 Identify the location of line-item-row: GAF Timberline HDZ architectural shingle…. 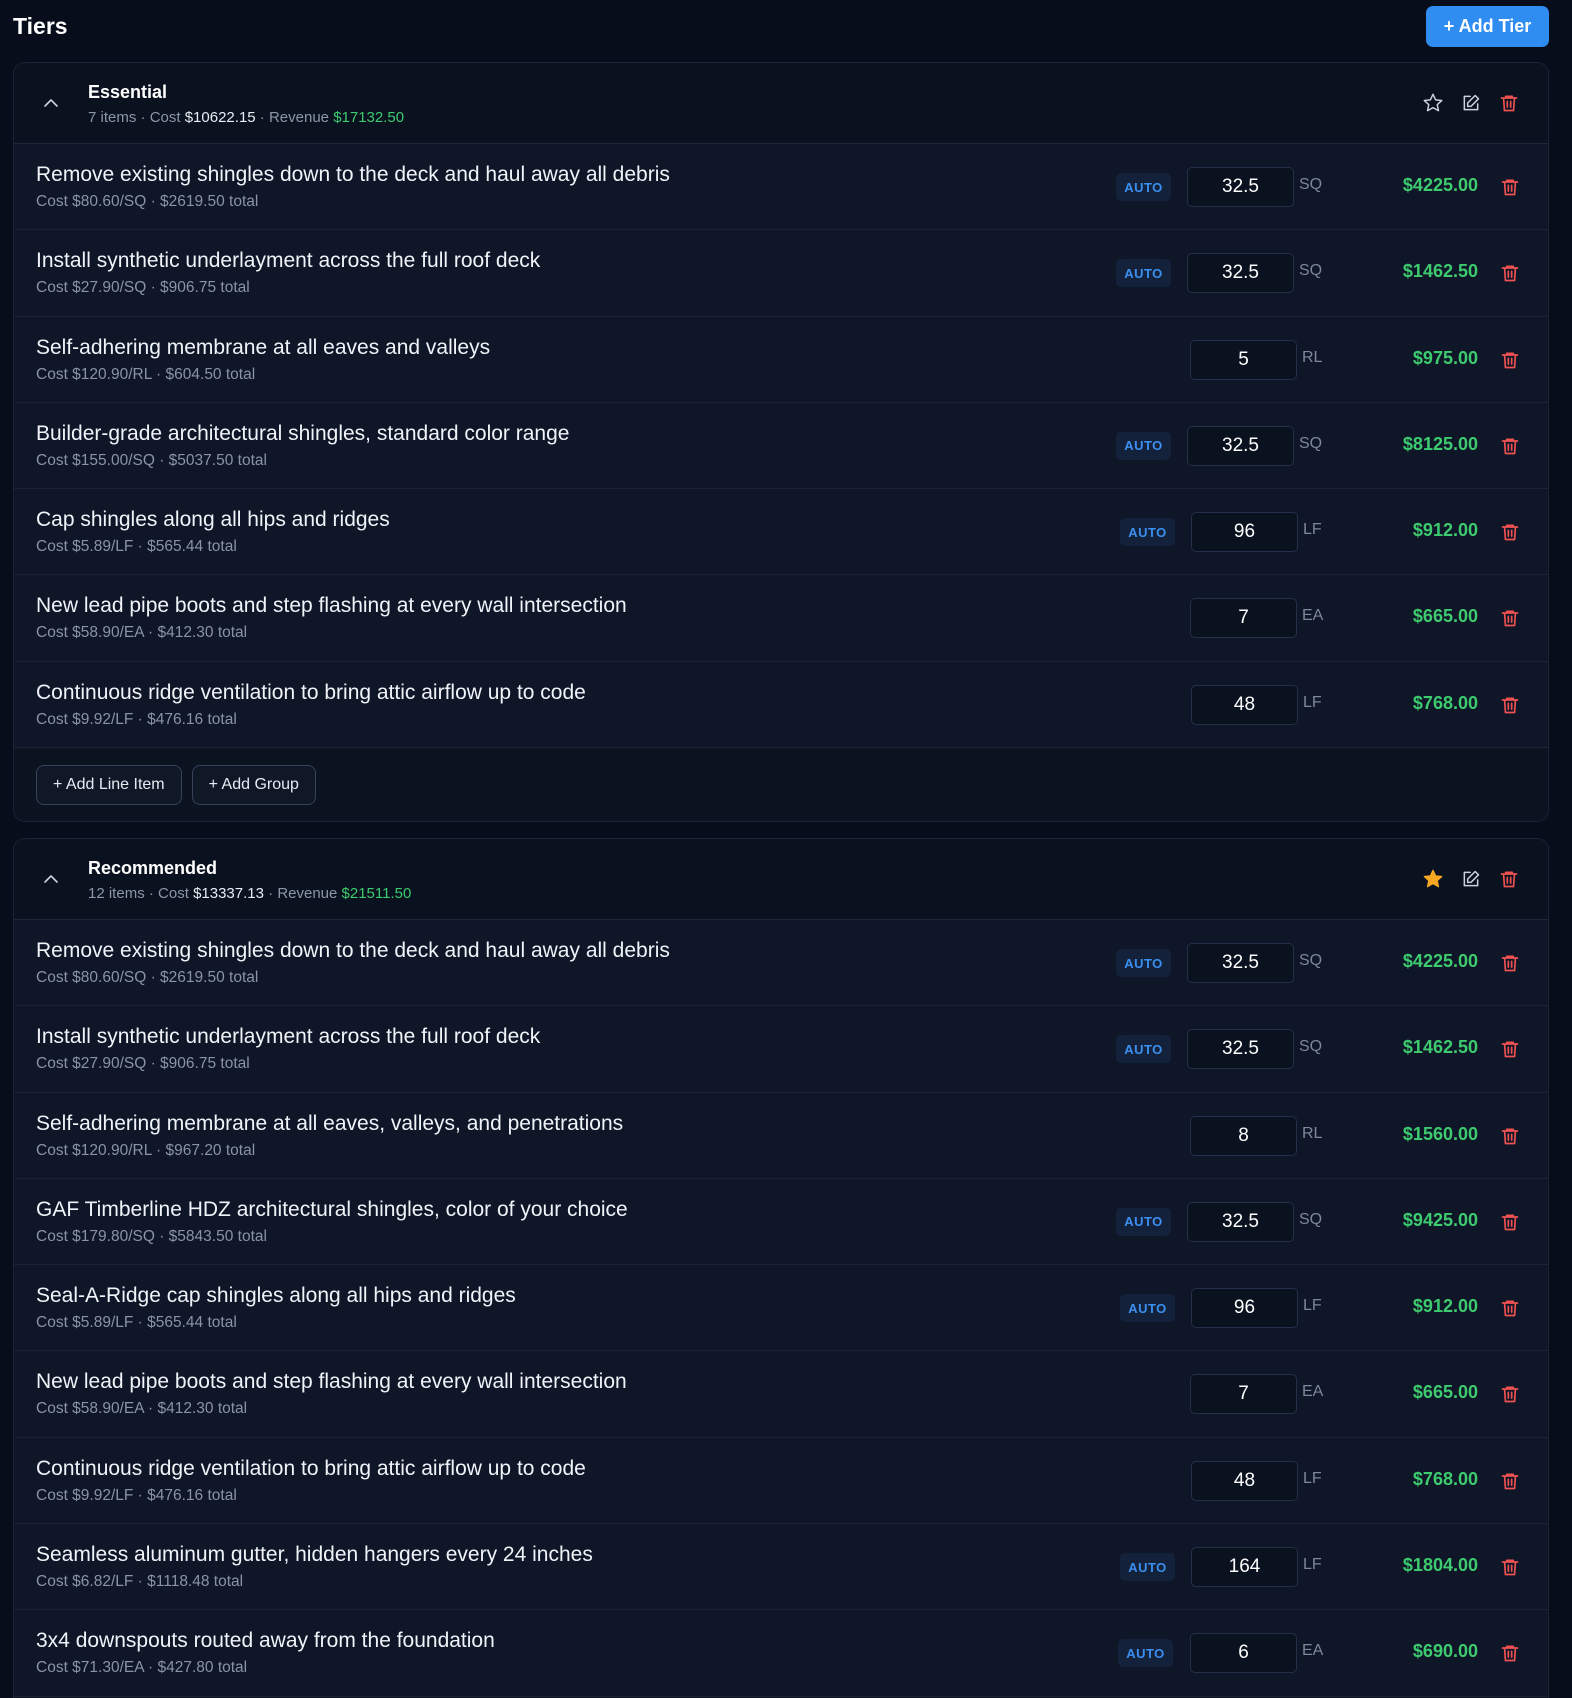
(781, 1222).